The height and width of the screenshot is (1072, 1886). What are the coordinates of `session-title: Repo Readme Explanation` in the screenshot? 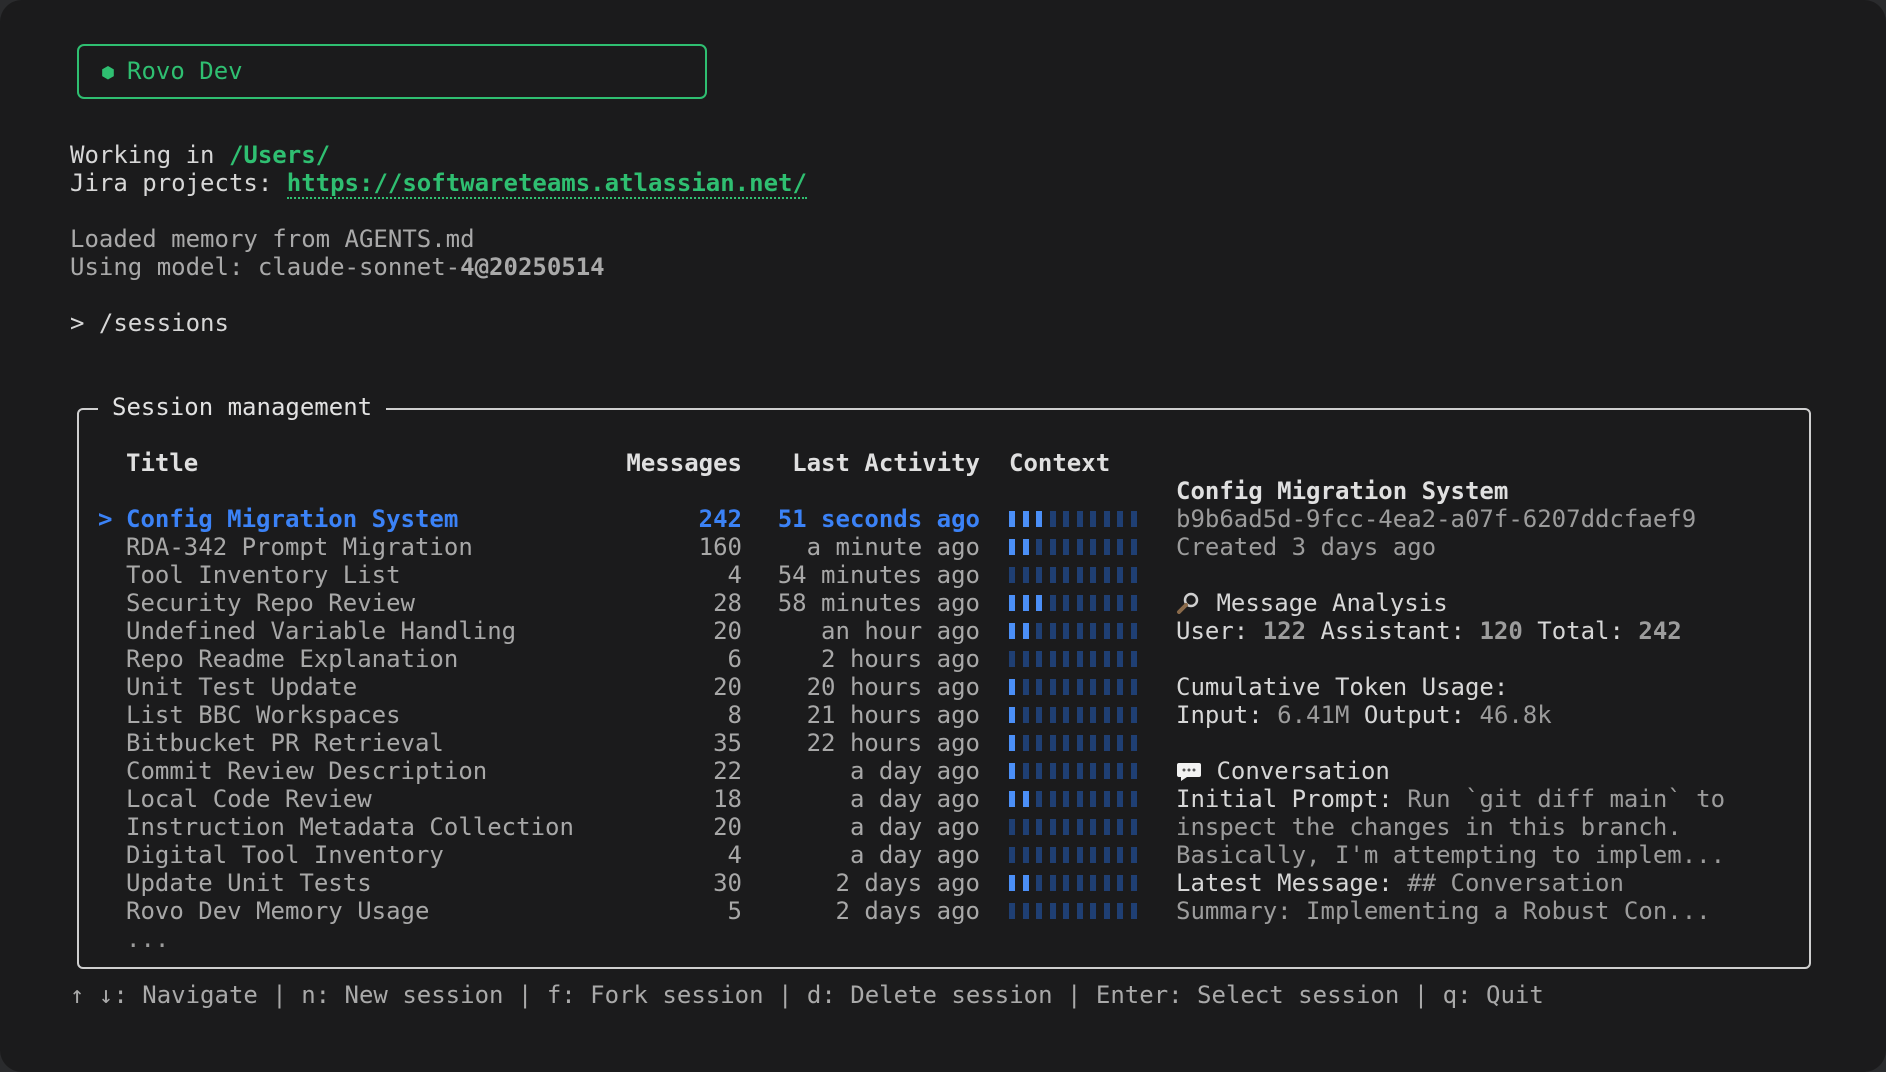 It's located at (292, 659).